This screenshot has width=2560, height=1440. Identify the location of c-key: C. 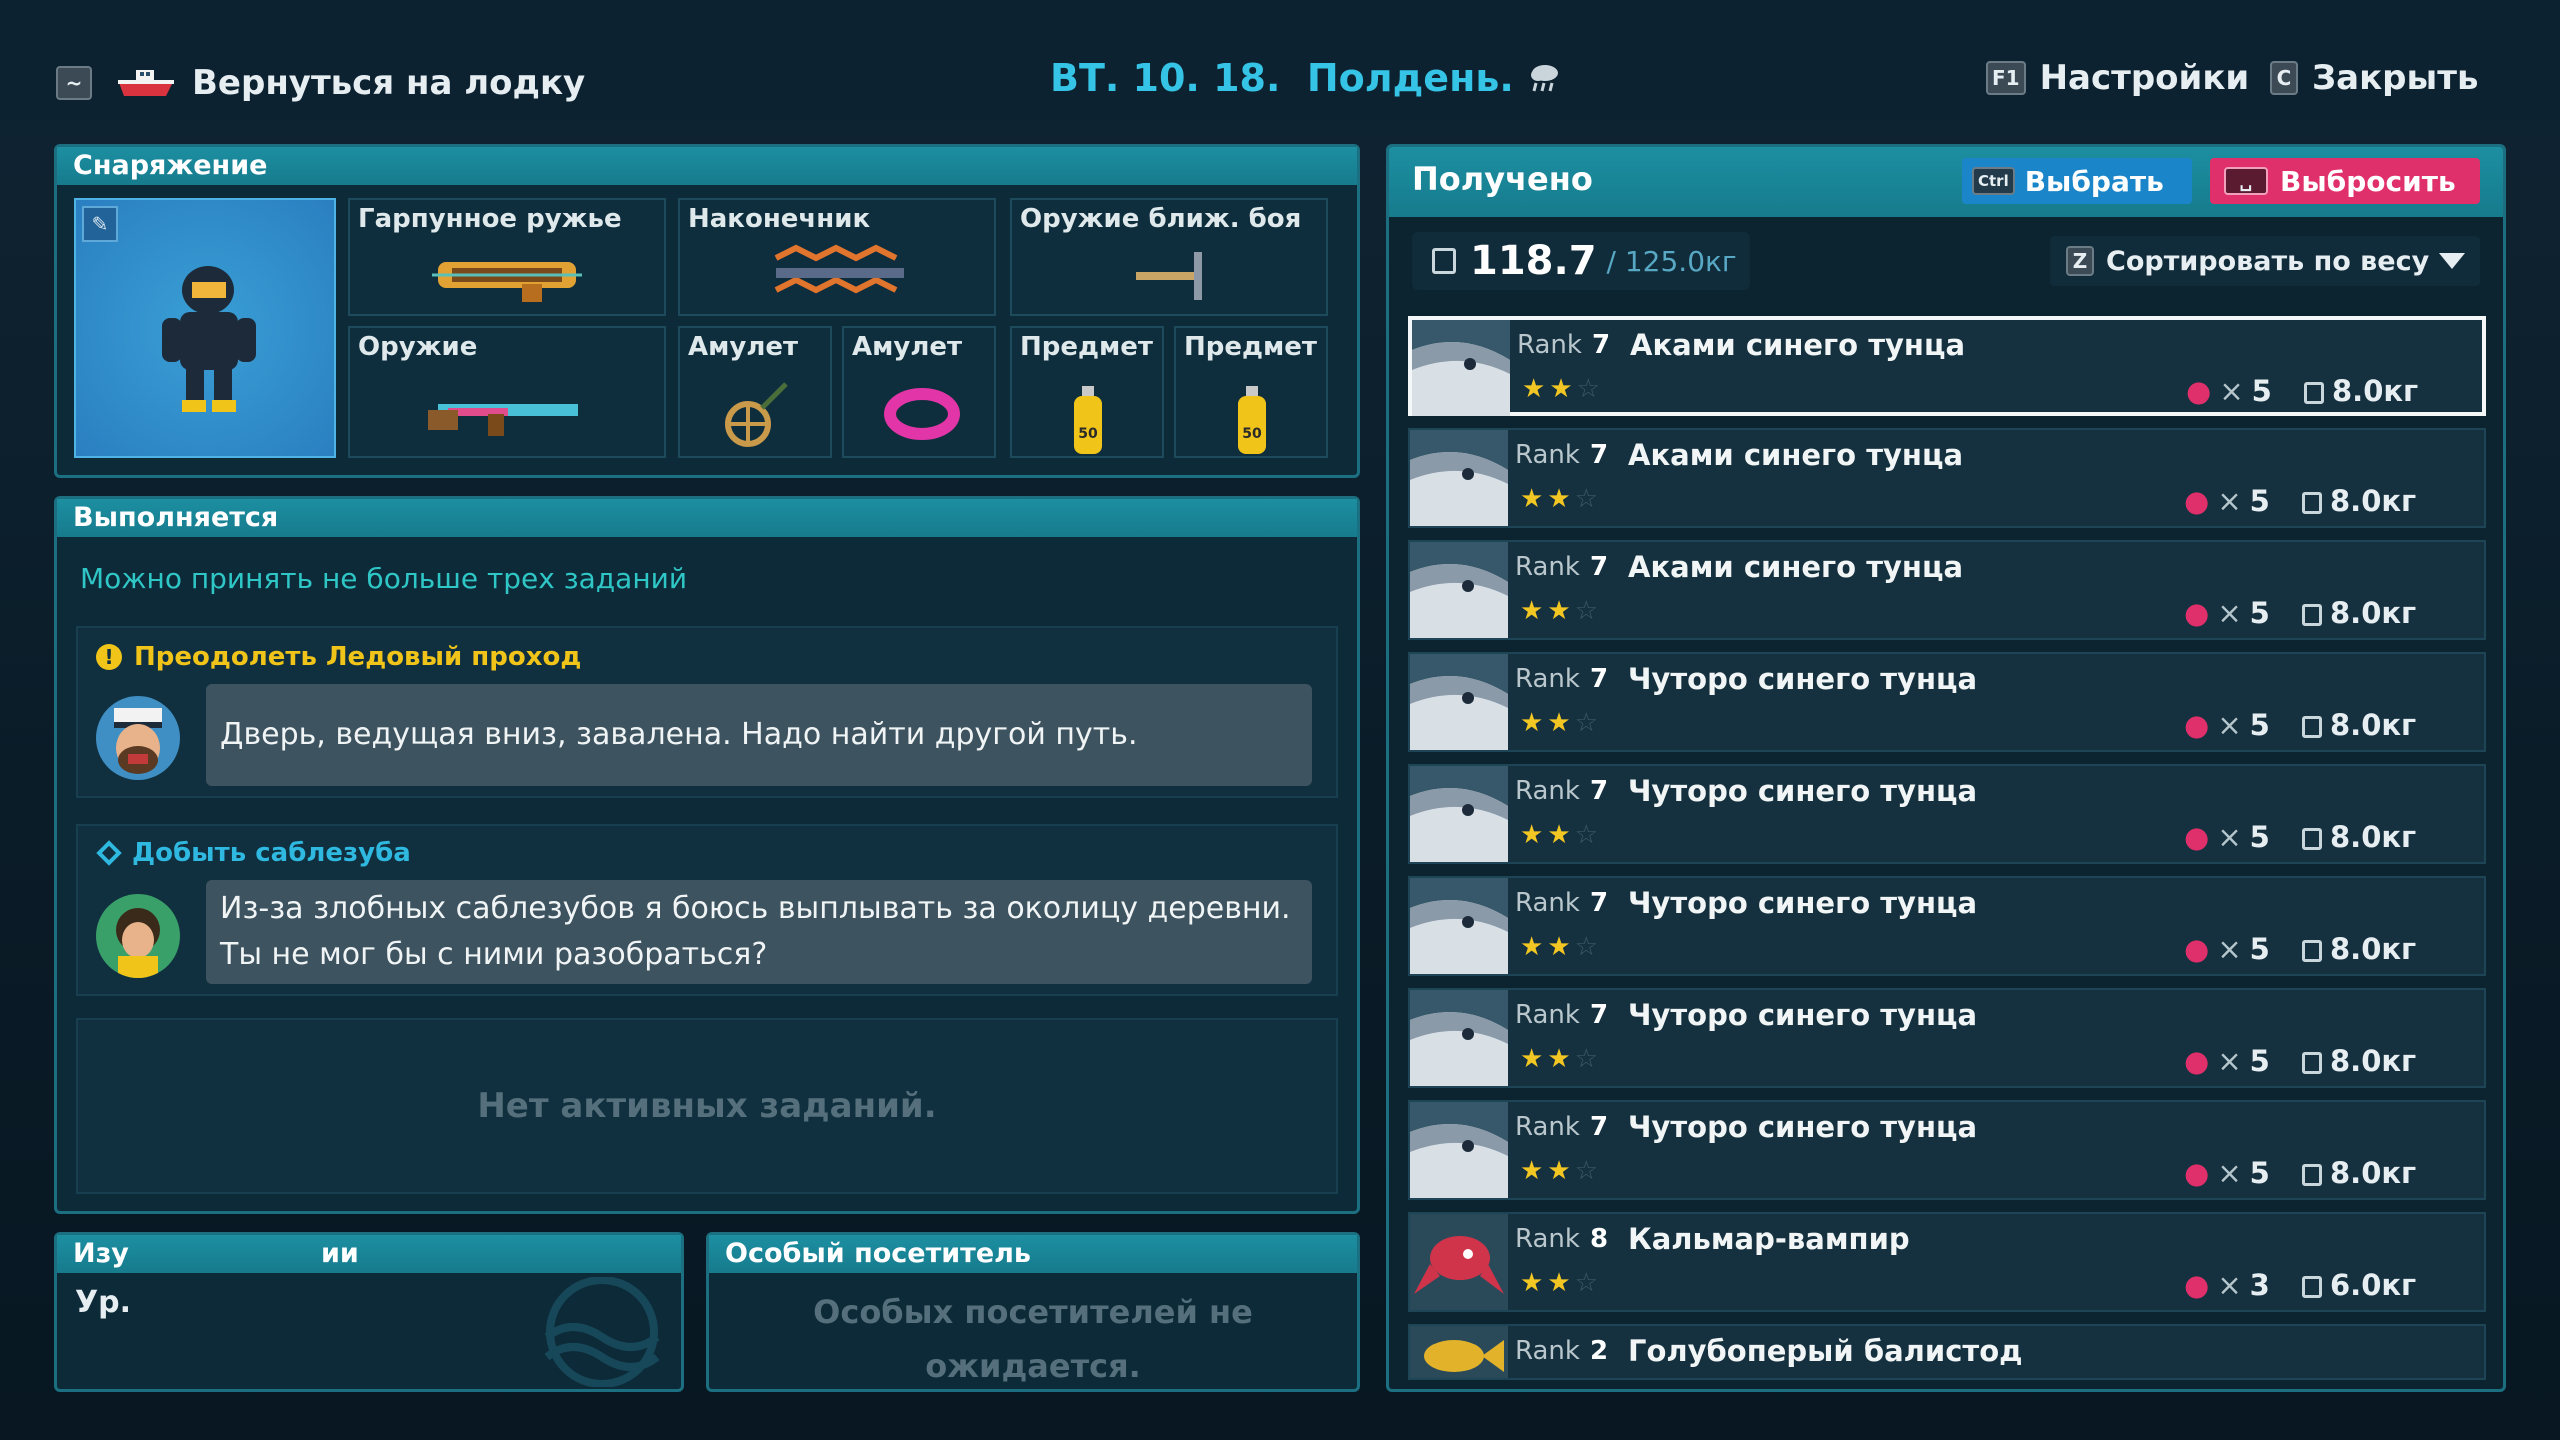
(2284, 78).